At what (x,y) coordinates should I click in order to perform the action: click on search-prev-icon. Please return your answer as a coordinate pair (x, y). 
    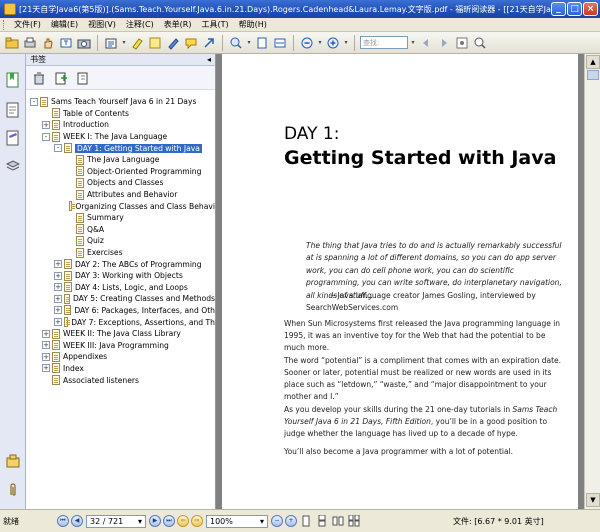
    Looking at the image, I should click on (426, 43).